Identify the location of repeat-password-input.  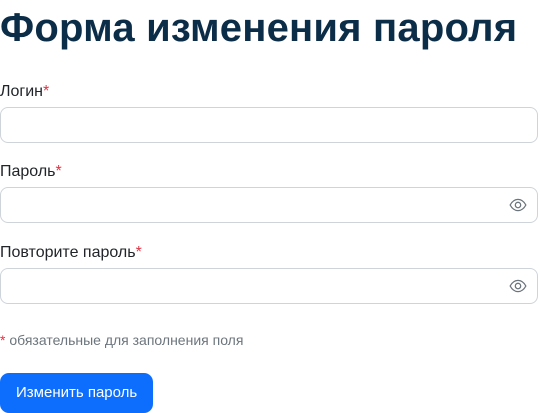
(246, 286).